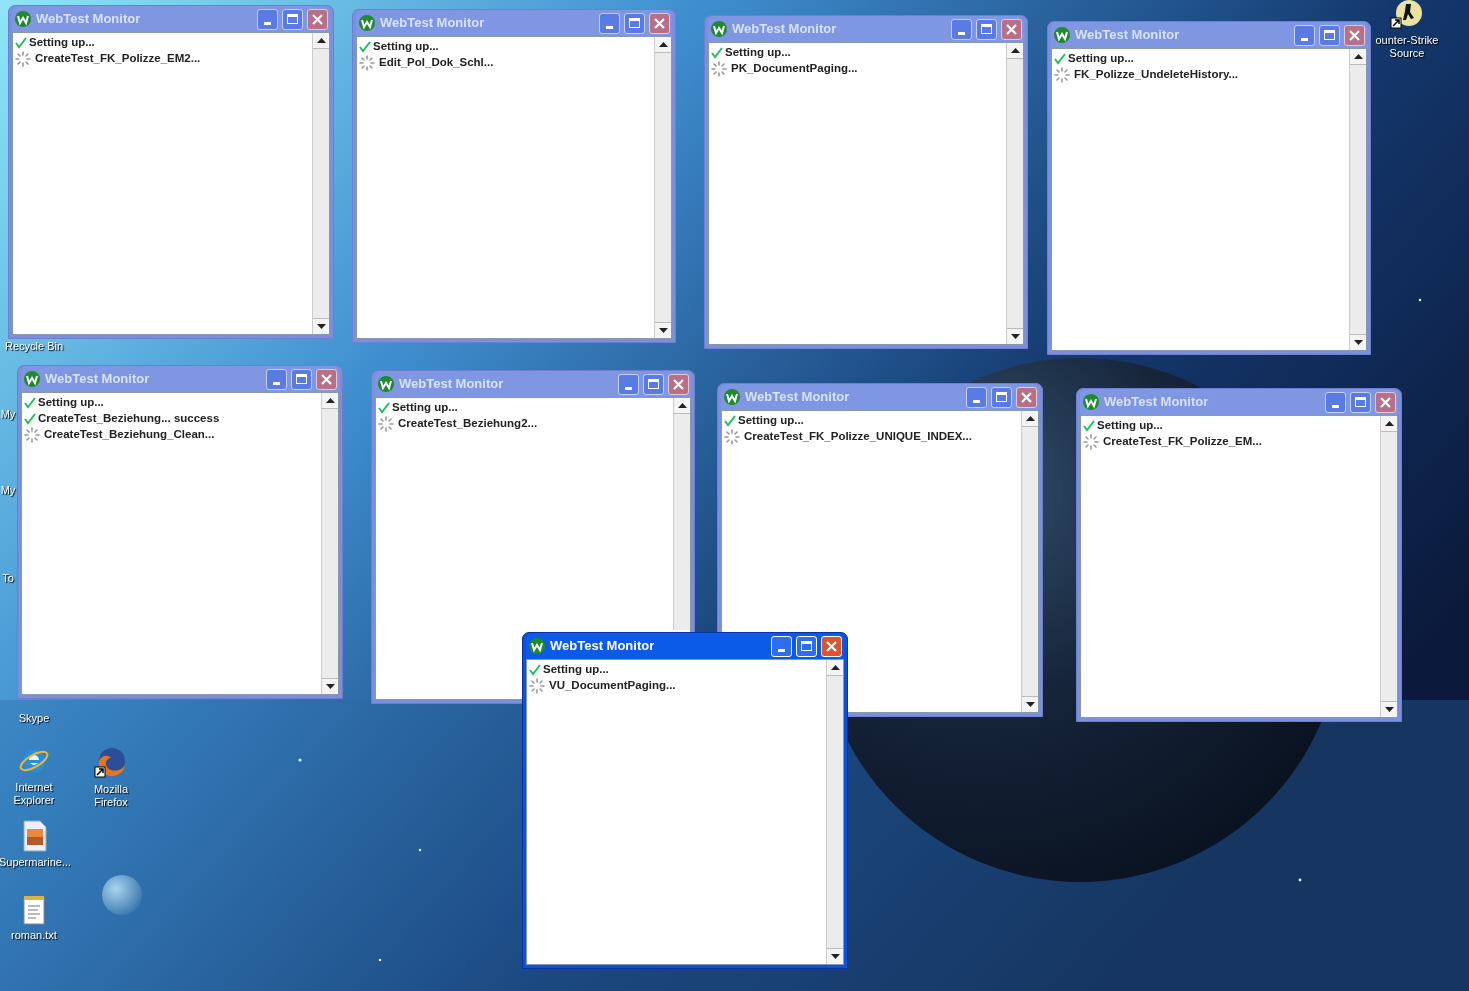  I want to click on icon-label: Recycle Bin, so click(34, 346).